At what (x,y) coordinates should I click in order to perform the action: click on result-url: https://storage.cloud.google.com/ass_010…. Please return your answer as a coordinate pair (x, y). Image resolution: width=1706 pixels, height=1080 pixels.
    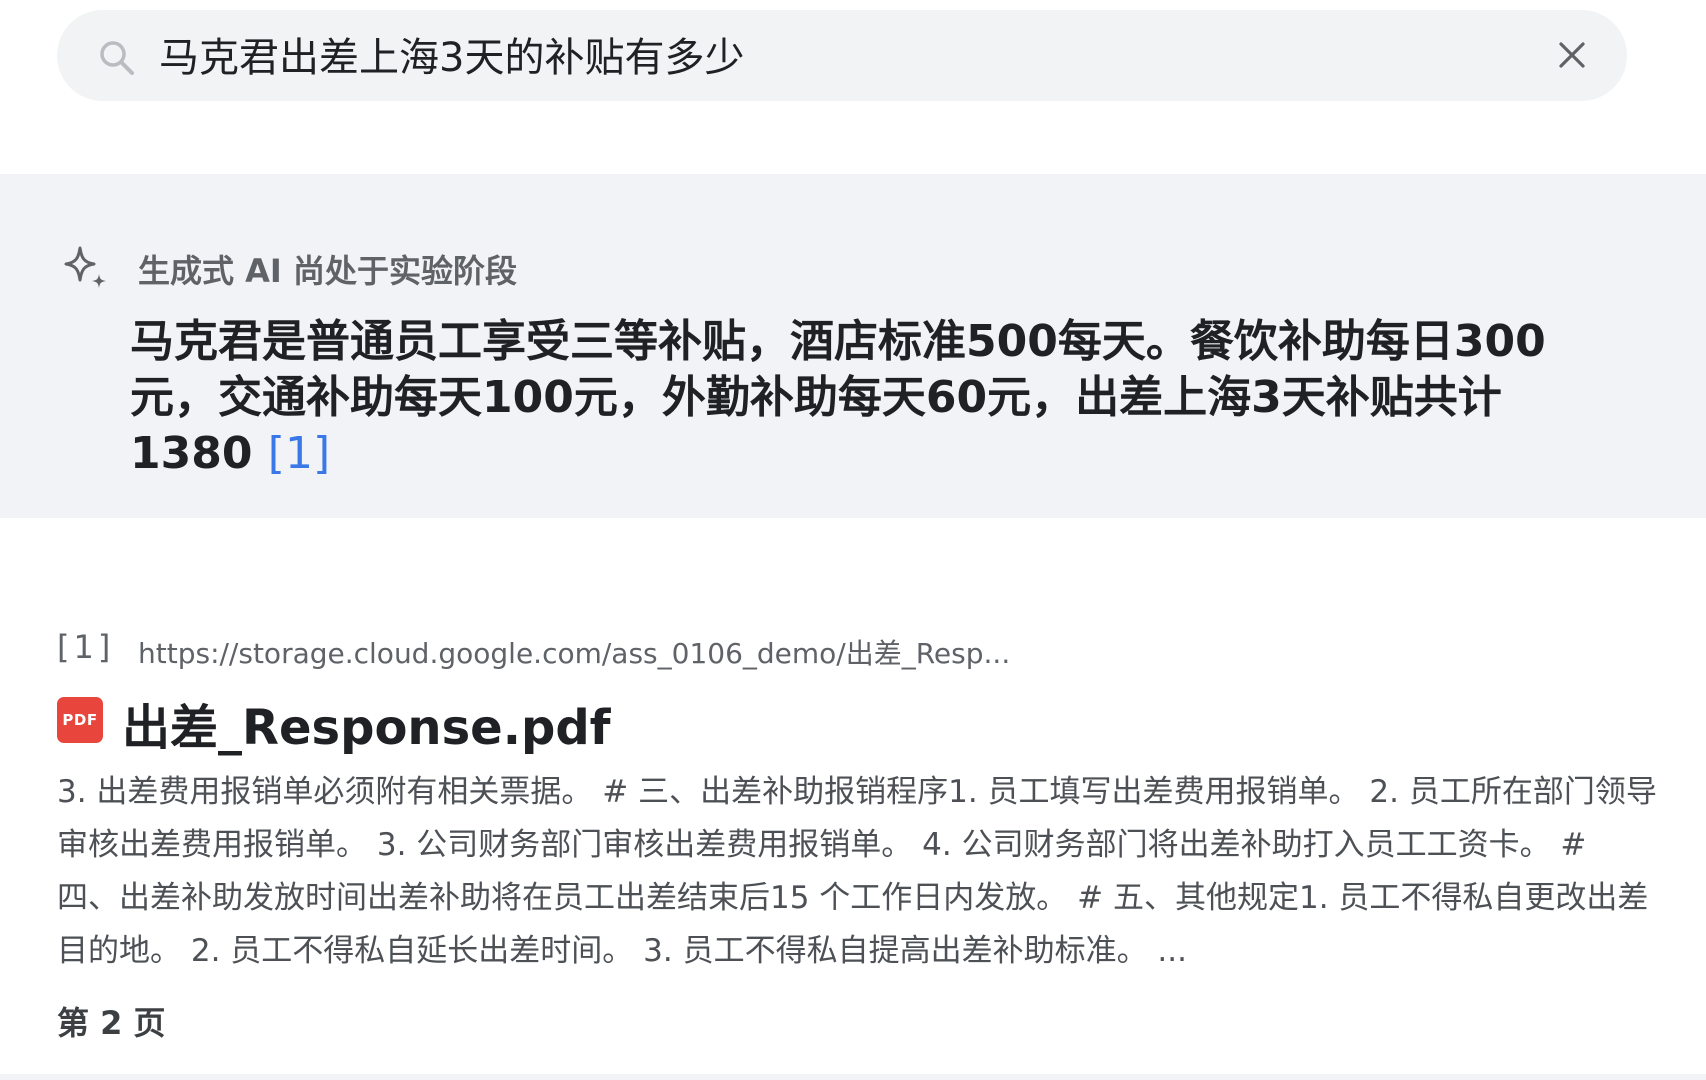
    Looking at the image, I should click on (574, 652).